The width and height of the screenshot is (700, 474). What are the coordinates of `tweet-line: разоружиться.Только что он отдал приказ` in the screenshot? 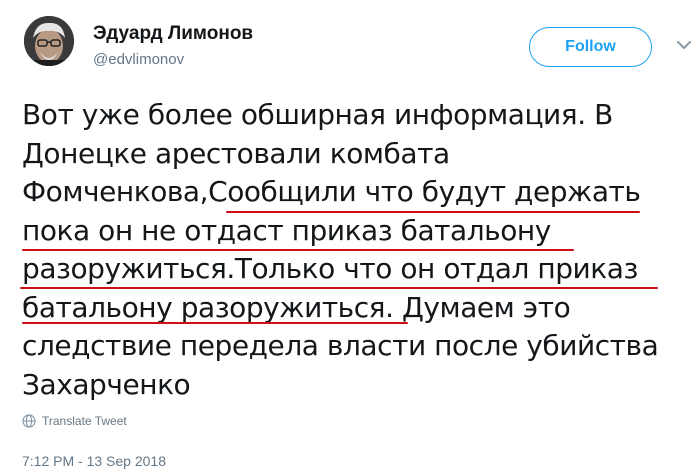 It's located at (330, 268).